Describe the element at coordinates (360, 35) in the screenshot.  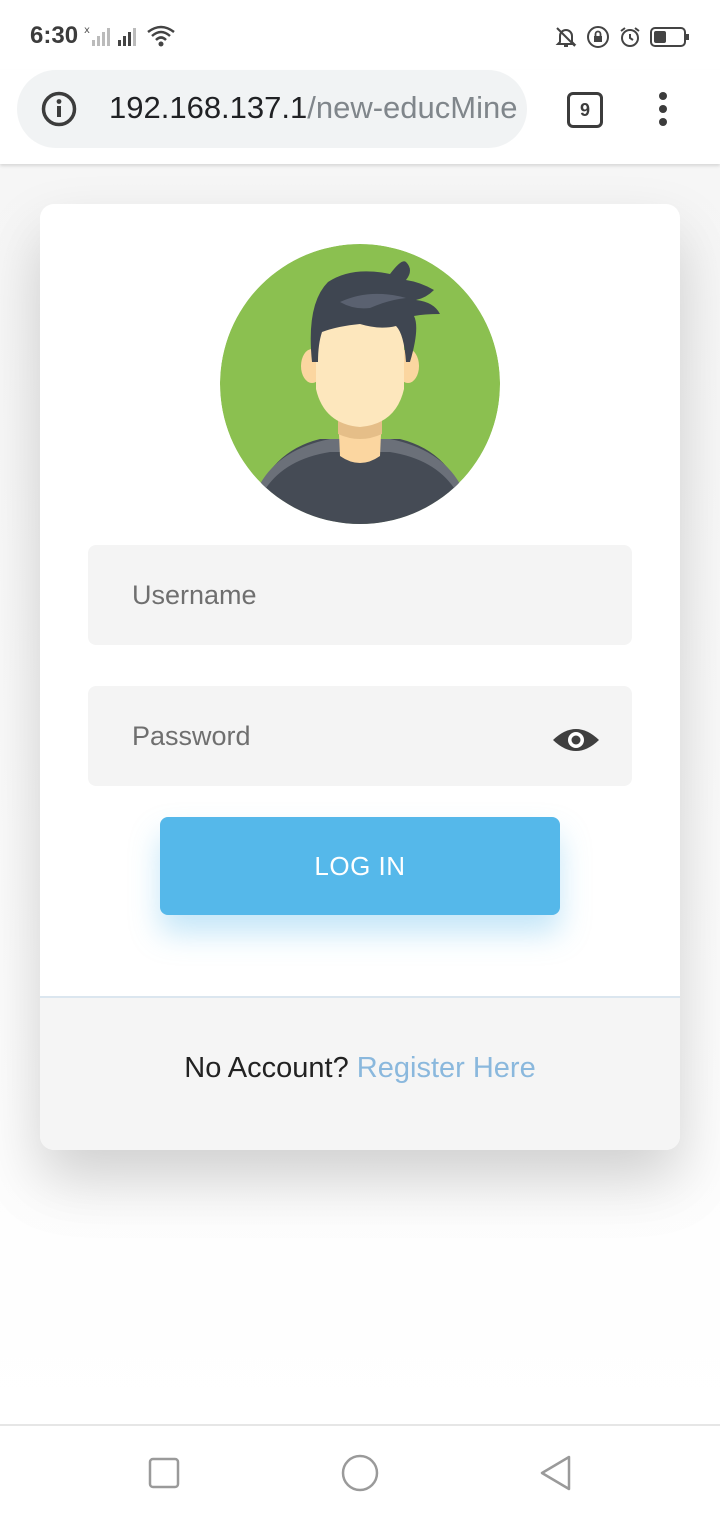
I see `status-bar: 6:30 x` at that location.